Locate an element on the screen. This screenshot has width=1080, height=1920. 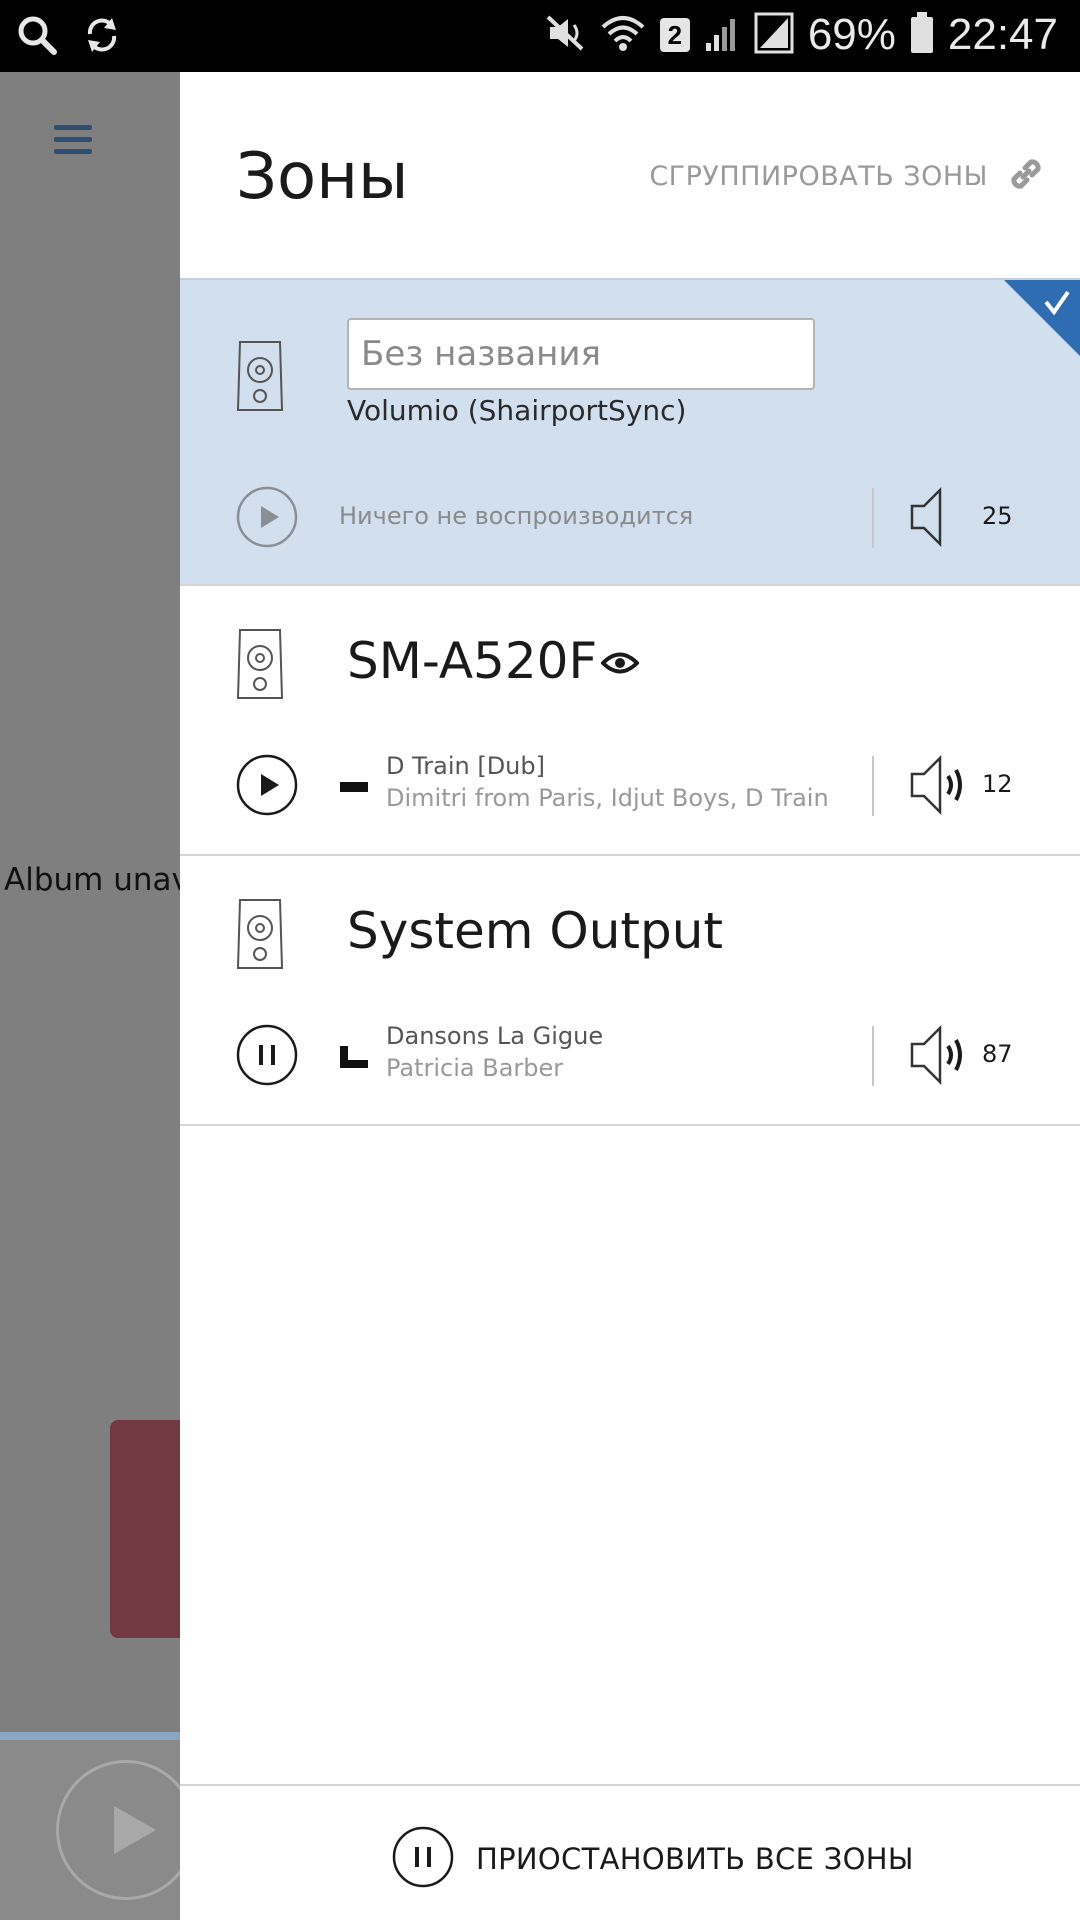
album-unavailable-text: Album unav is located at coordinates (92, 880).